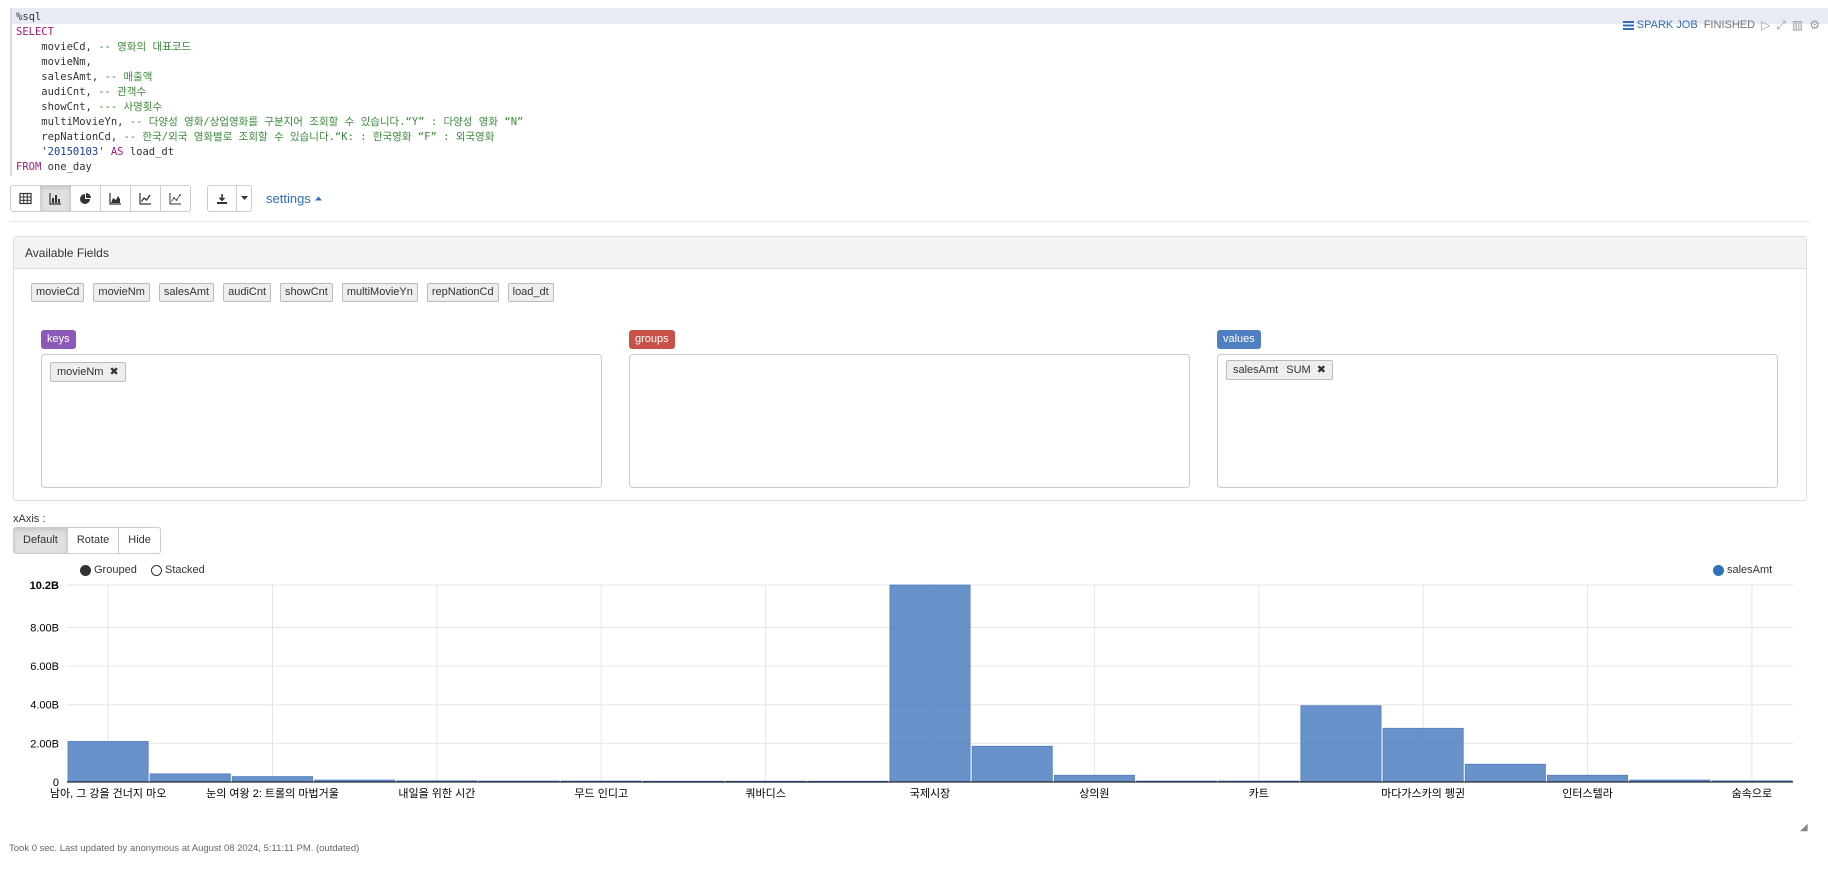 This screenshot has height=869, width=1828. Describe the element at coordinates (115, 198) in the screenshot. I see `area-chart-button` at that location.